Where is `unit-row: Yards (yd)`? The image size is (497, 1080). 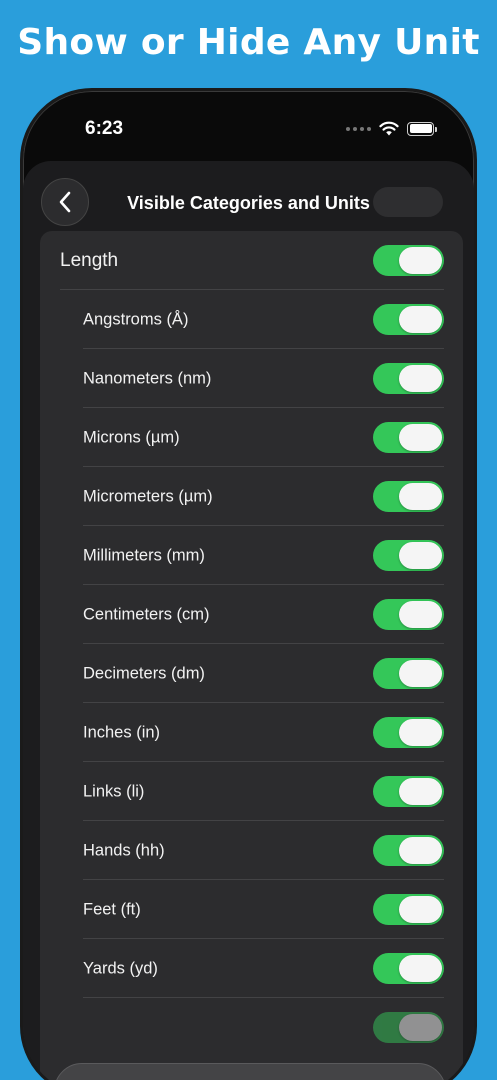 unit-row: Yards (yd) is located at coordinates (251, 968).